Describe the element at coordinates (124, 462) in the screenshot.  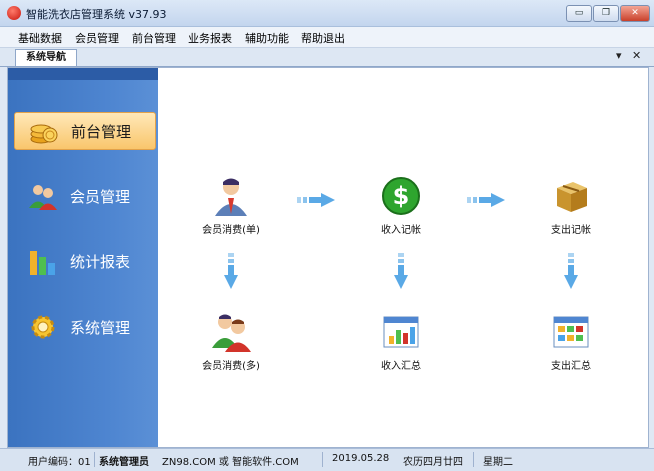
I see `status-user-role: 系统管理员` at that location.